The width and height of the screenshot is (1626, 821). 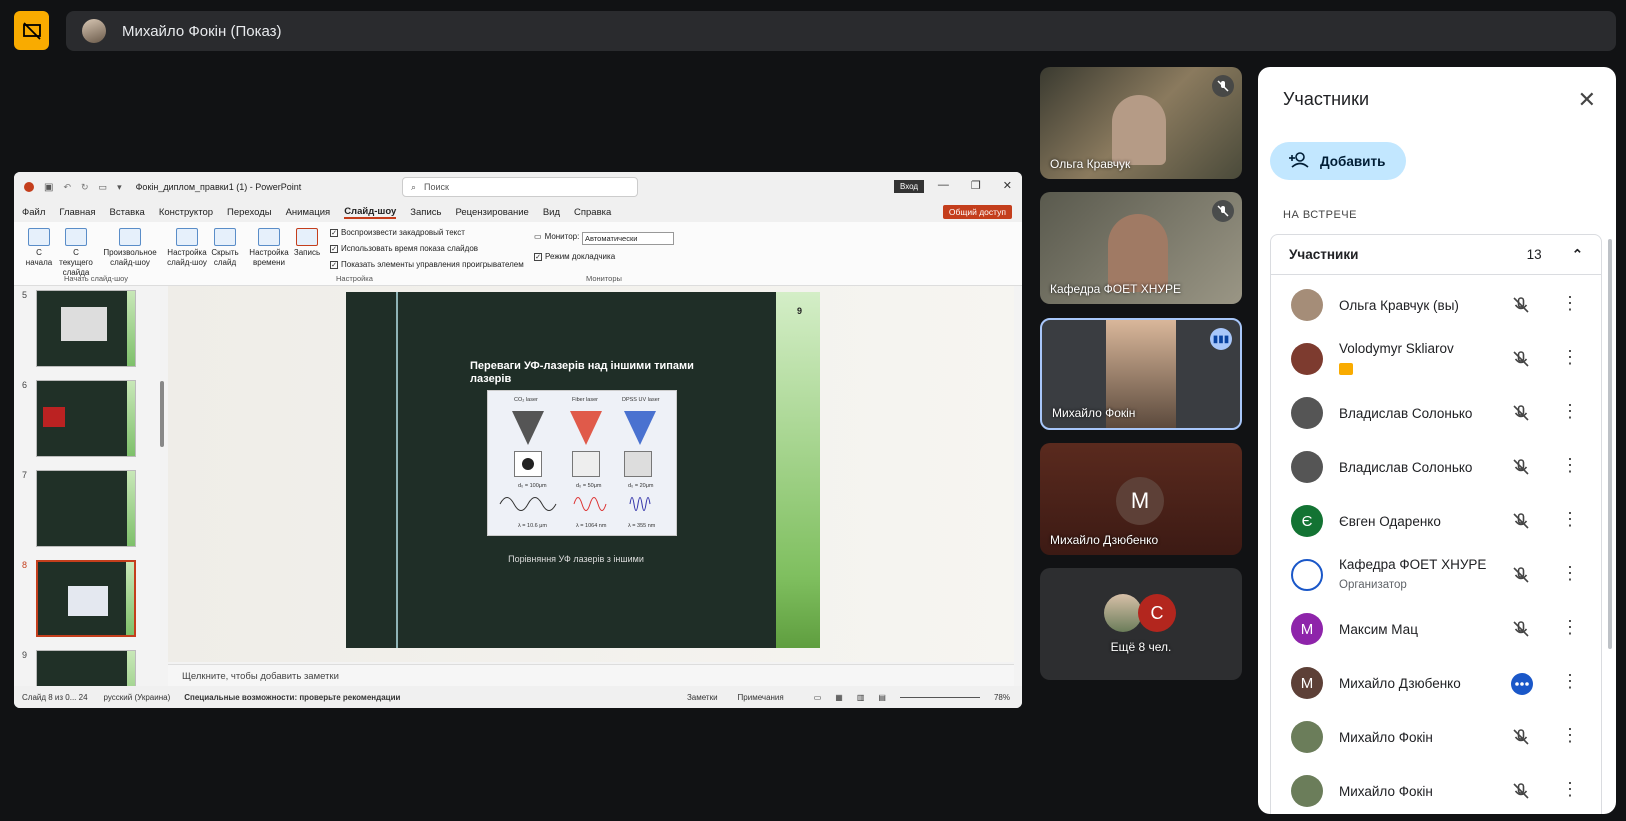 What do you see at coordinates (882, 697) in the screenshot?
I see `slideshow-view-icon: ▤` at bounding box center [882, 697].